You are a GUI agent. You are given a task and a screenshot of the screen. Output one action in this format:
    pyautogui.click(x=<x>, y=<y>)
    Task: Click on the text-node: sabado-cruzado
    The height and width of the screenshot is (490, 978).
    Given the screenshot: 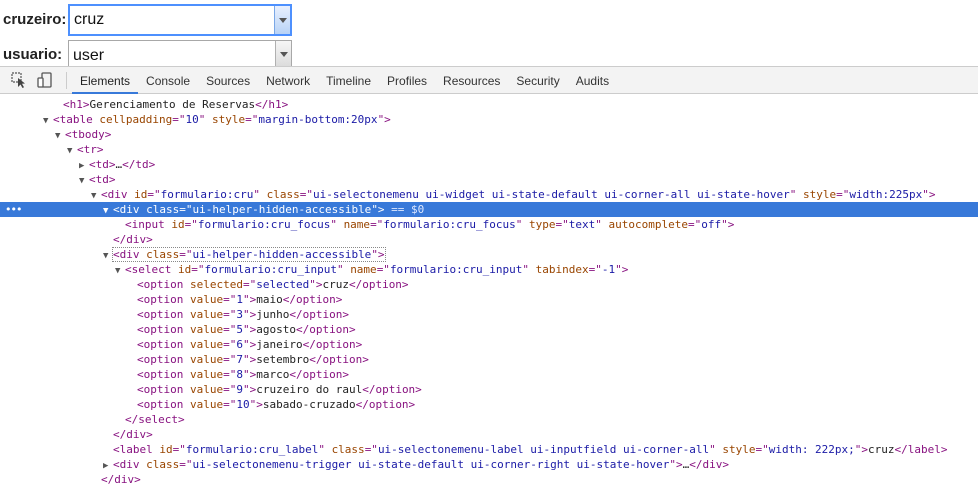 What is the action you would take?
    pyautogui.click(x=309, y=404)
    